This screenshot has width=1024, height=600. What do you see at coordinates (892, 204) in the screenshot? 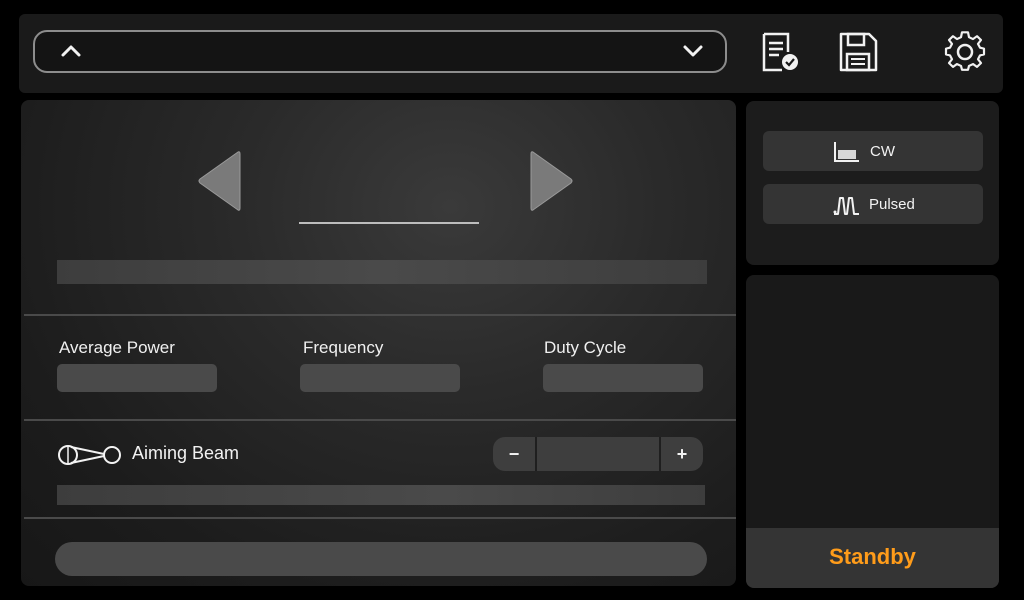
I see `pulsed-mode-label: Pulsed` at bounding box center [892, 204].